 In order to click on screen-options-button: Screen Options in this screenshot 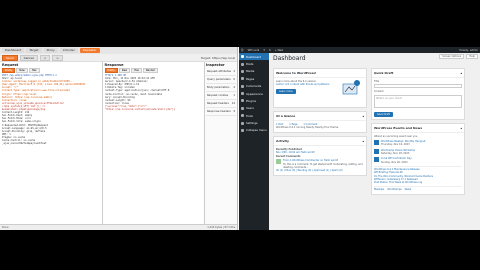, I will do `click(452, 56)`.